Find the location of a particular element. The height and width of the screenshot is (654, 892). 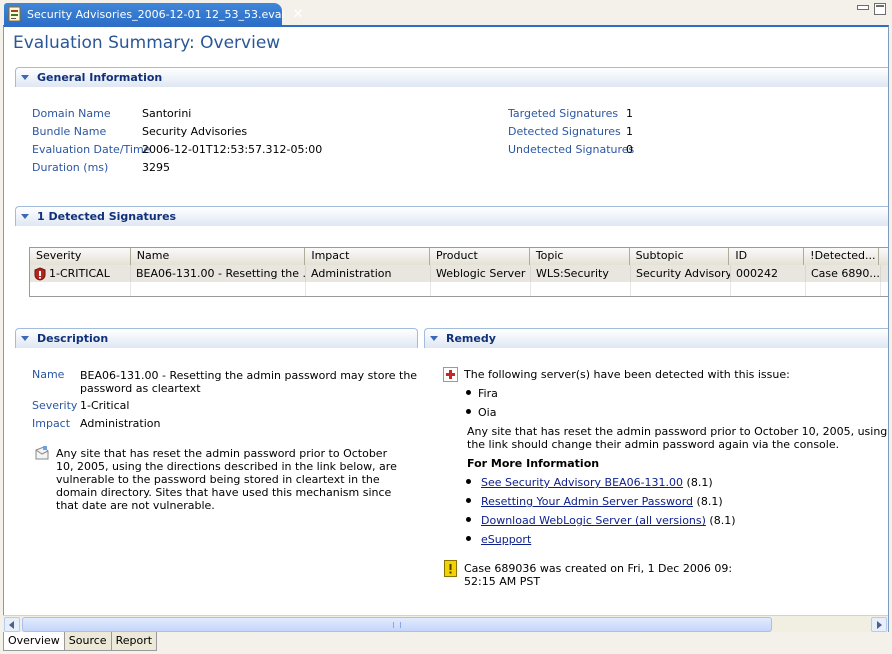

severity-text: 1-CRITICAL is located at coordinates (79, 273).